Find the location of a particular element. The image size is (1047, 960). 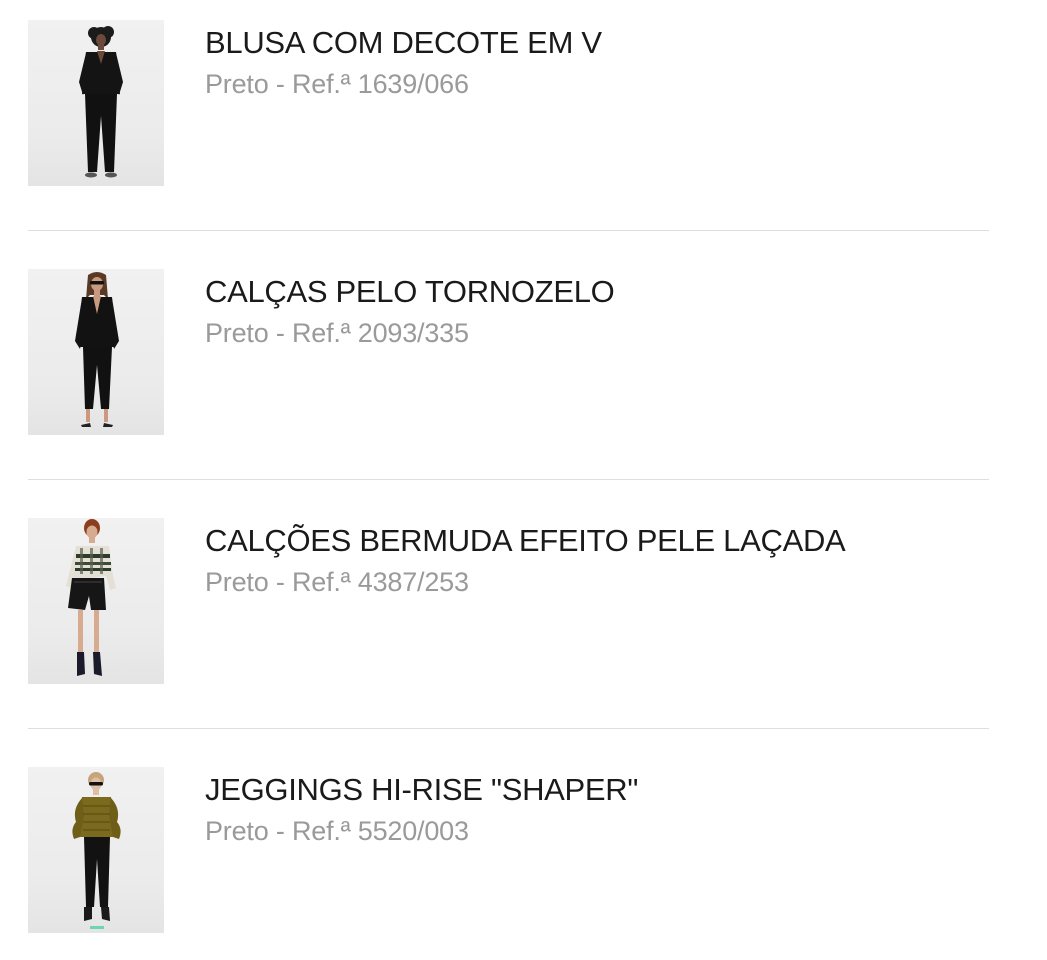

product-meta: Preto - Ref.ª 2093/335 is located at coordinates (337, 333).